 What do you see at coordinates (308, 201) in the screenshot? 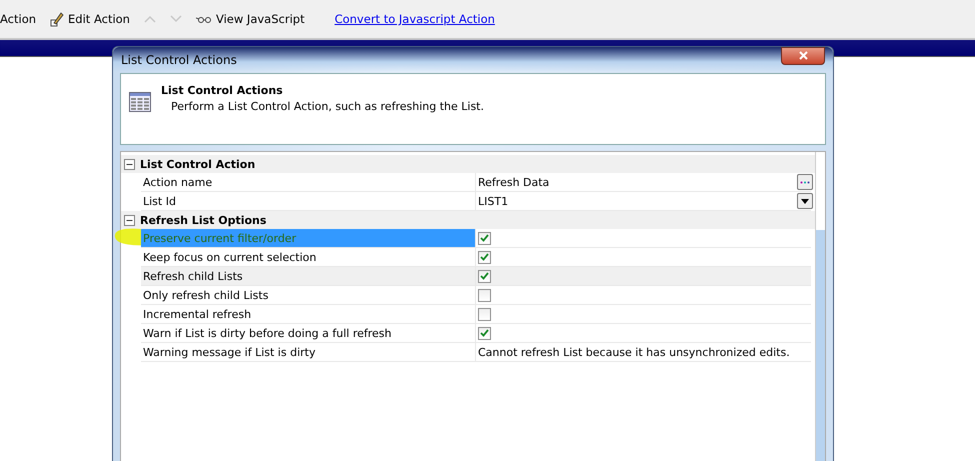
I see `property-label: List Id` at bounding box center [308, 201].